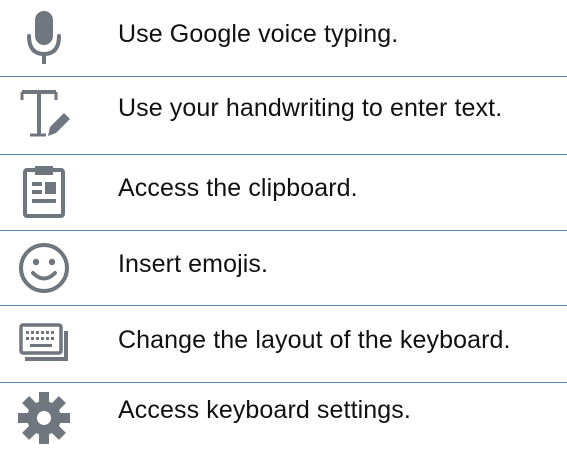  I want to click on list-item-keyboard-settings: Access keyboard settings., so click(283, 416).